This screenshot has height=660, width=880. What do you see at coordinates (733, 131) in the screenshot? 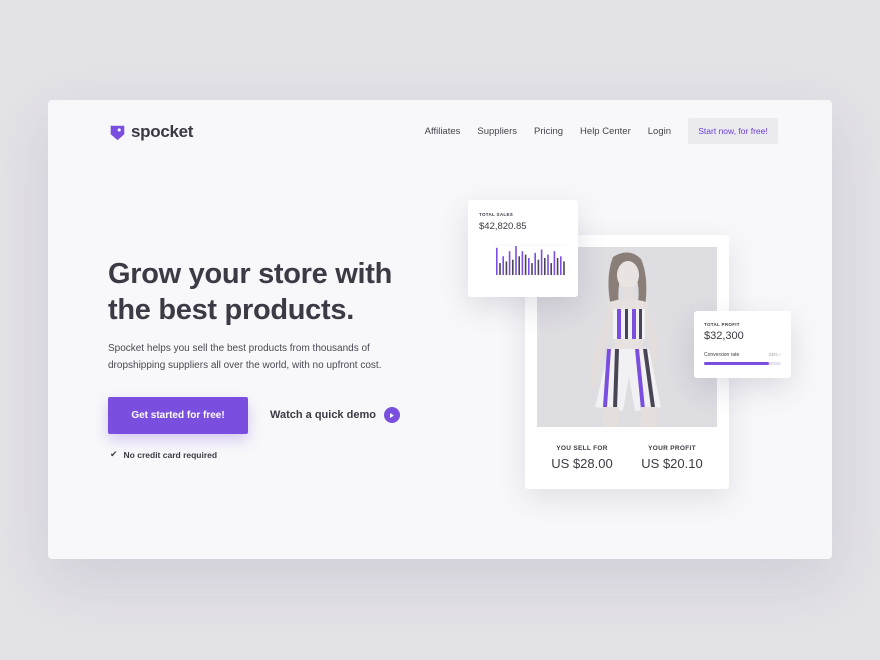
I see `start-now-button: Start now, for free!` at bounding box center [733, 131].